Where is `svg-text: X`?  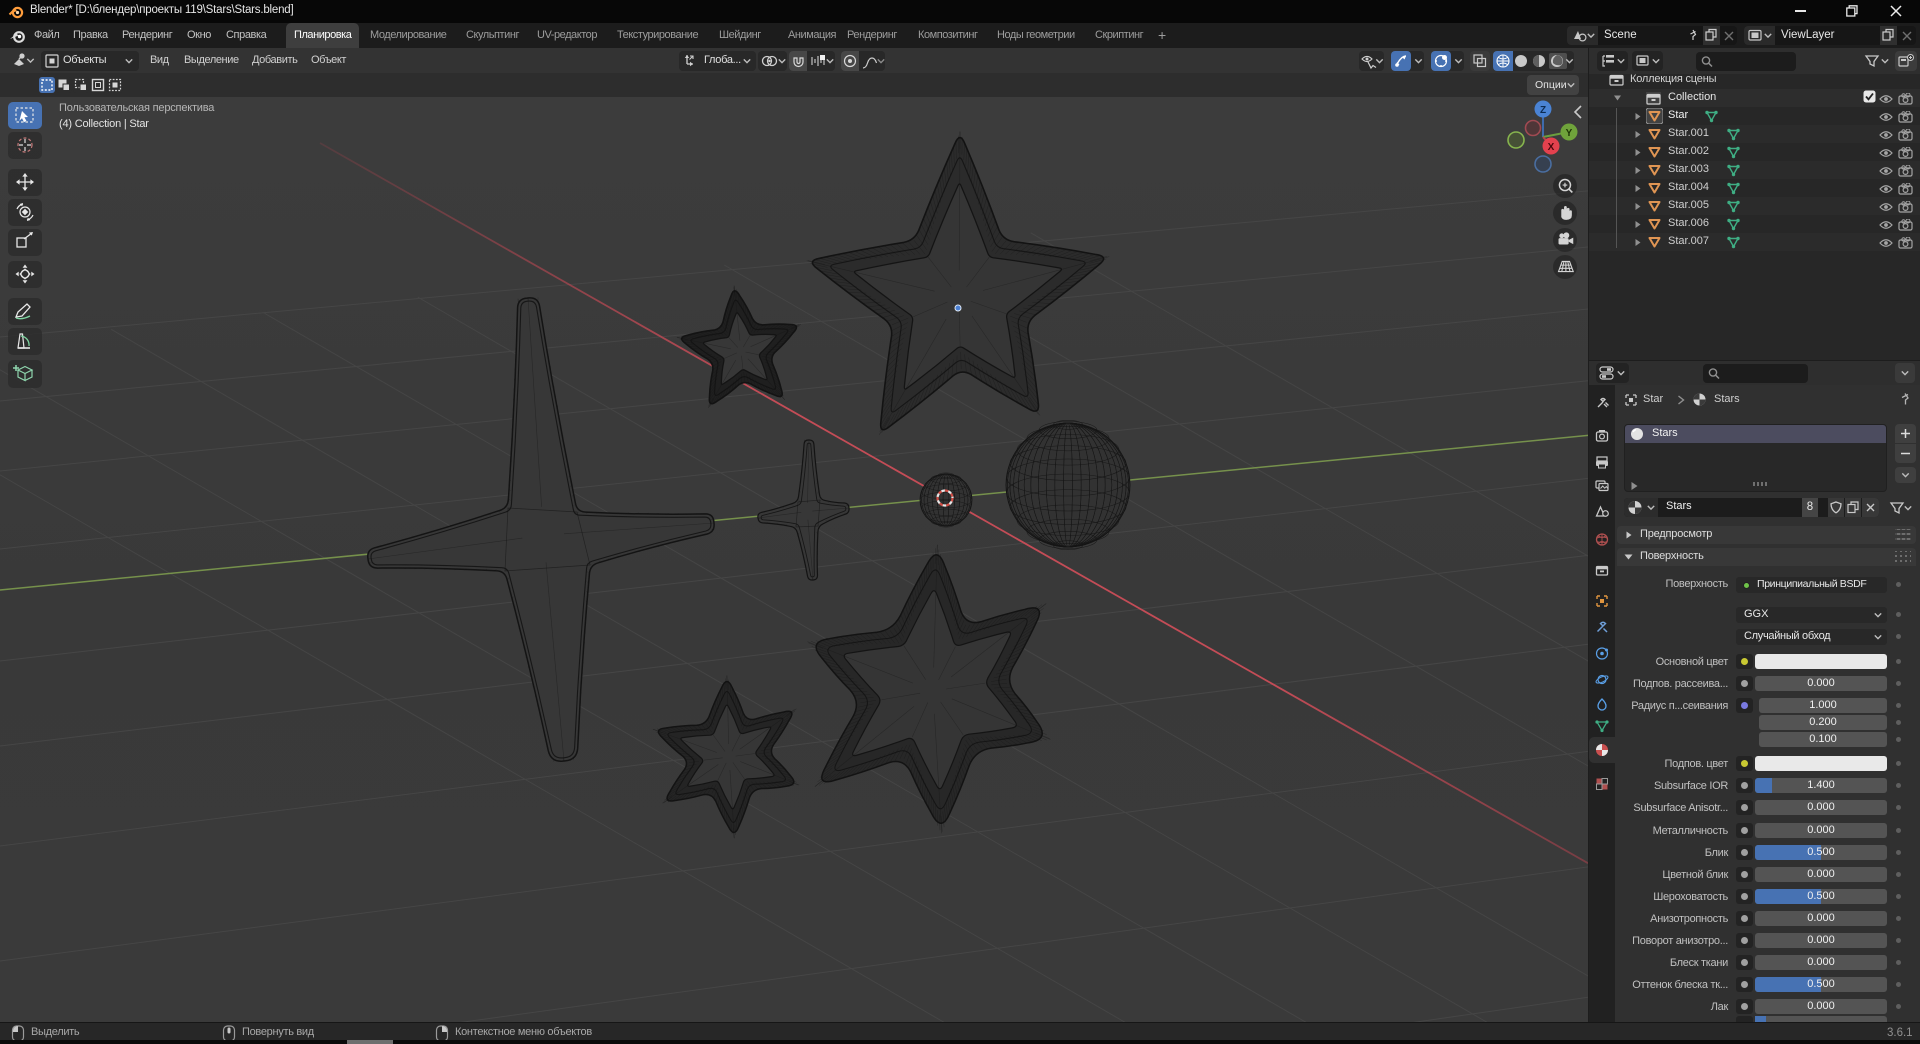 svg-text: X is located at coordinates (1551, 147).